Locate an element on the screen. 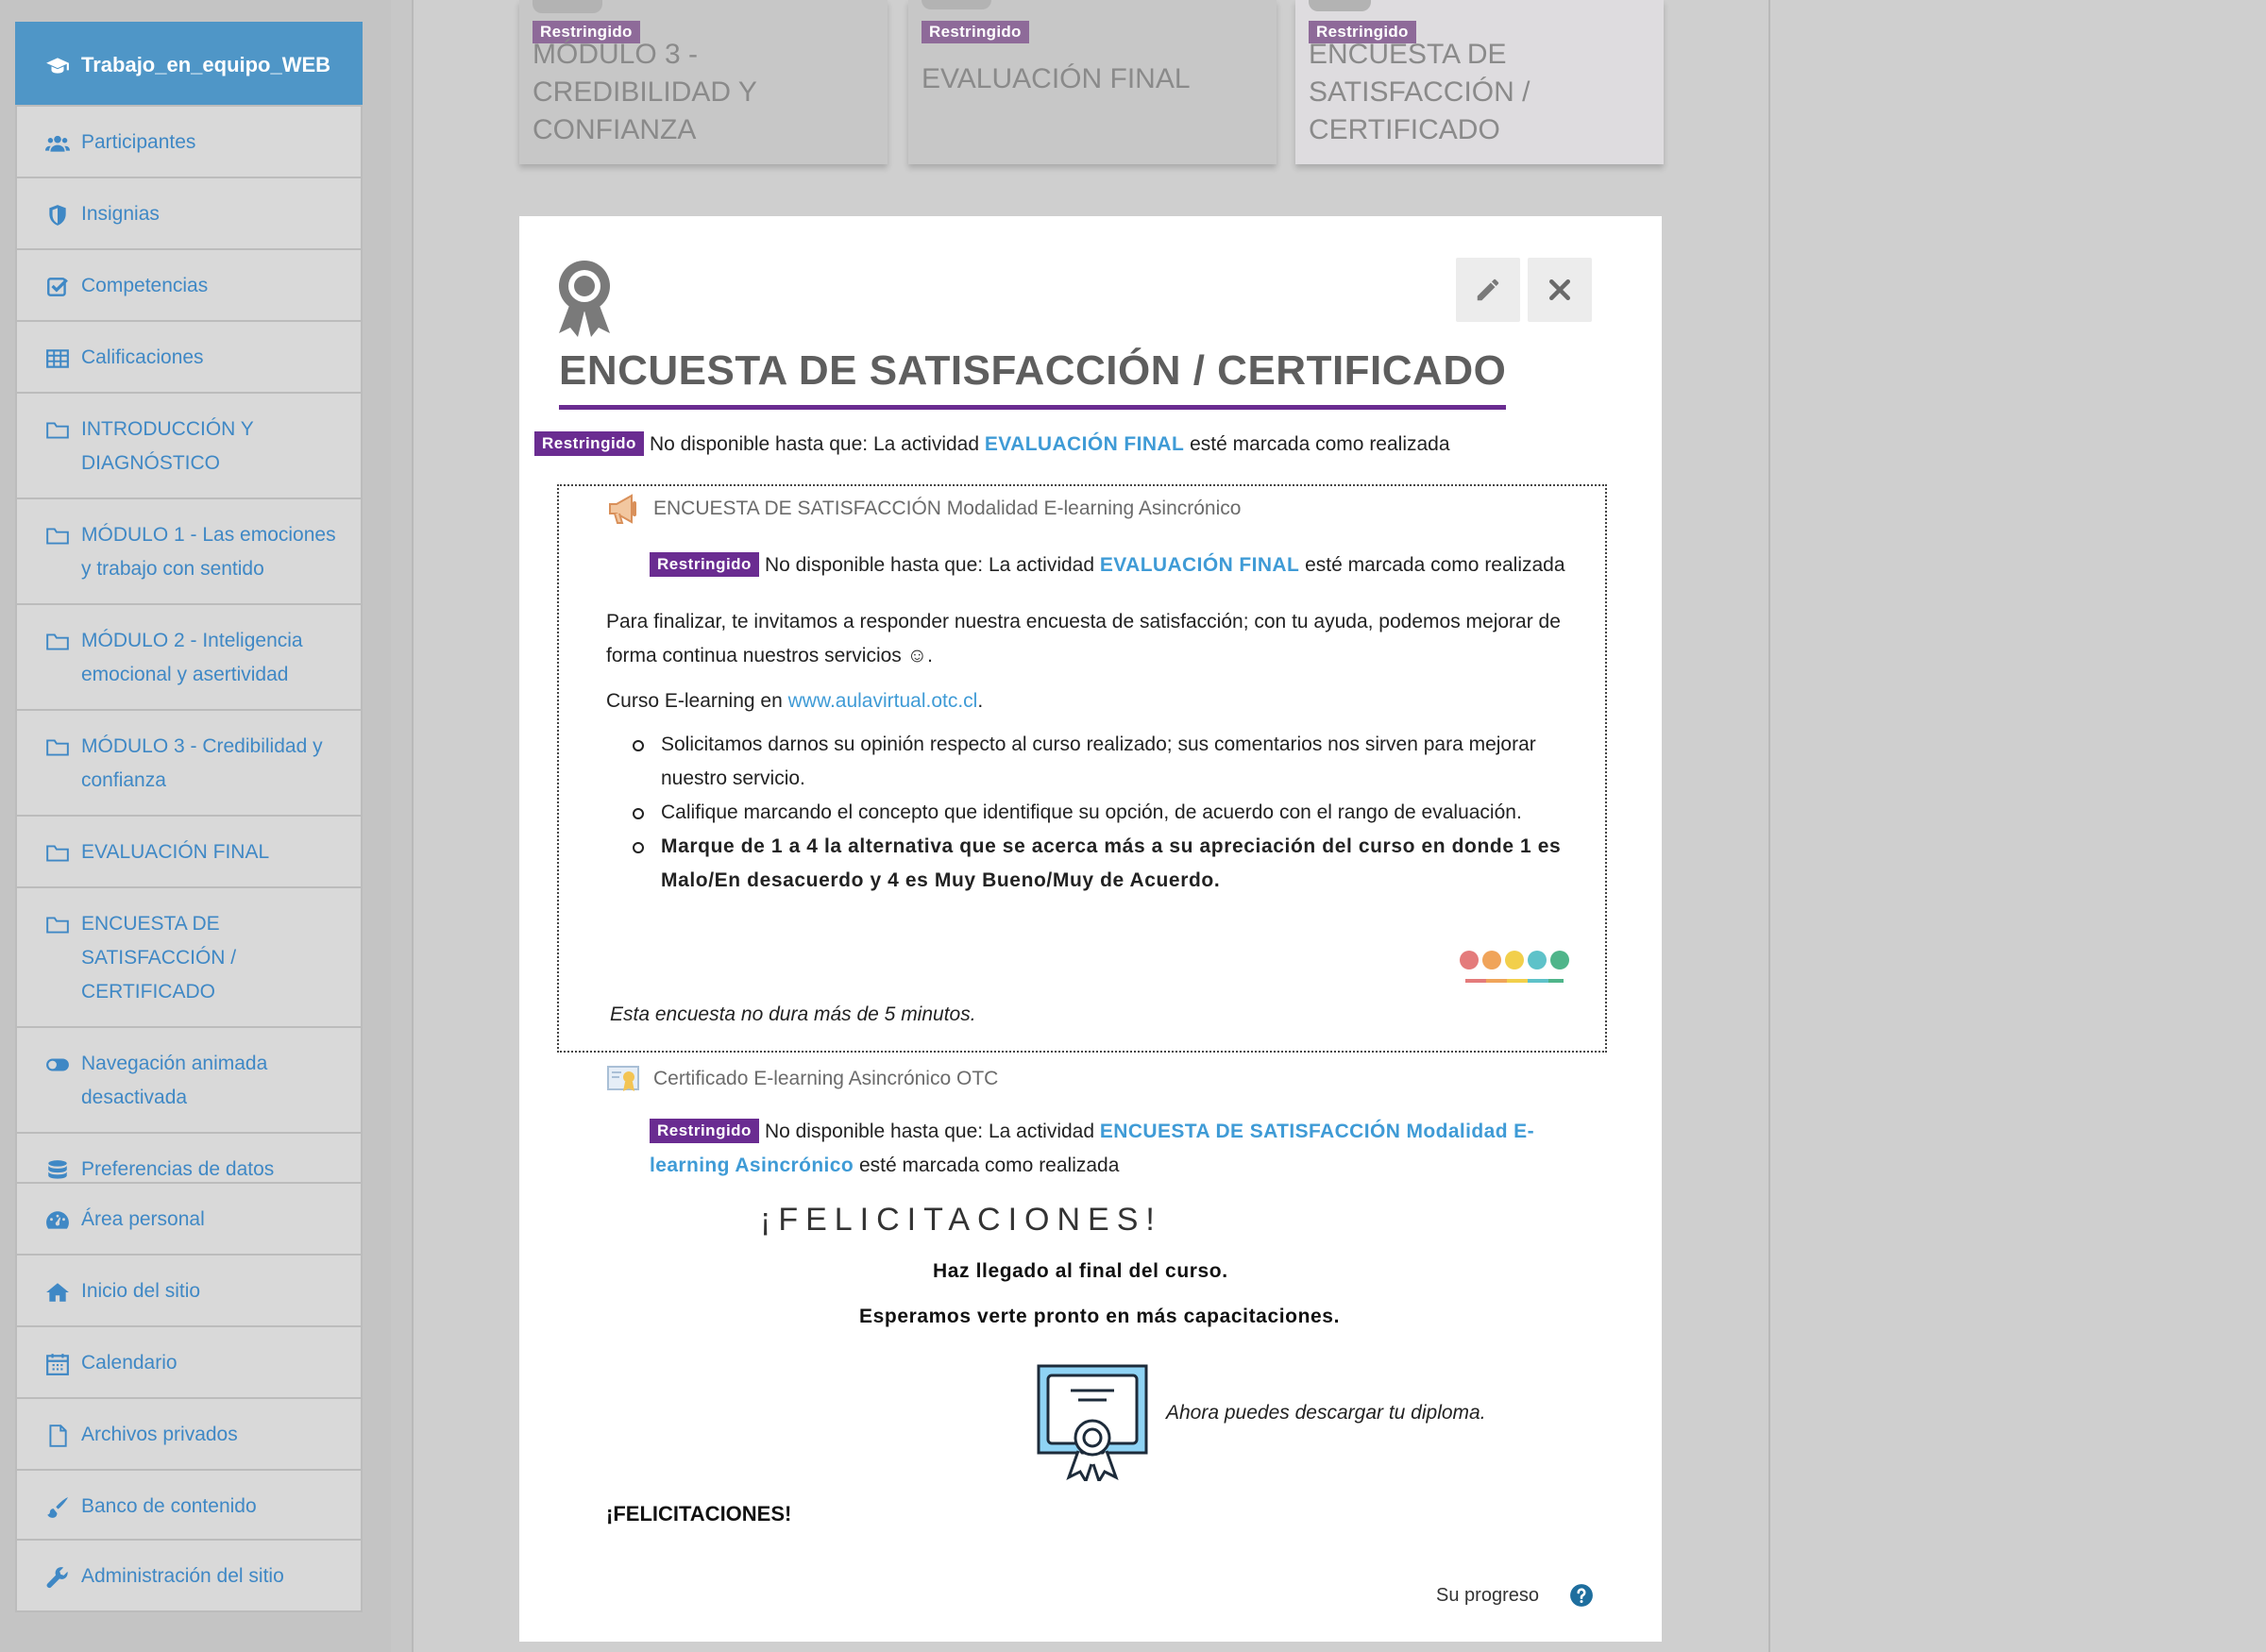 The height and width of the screenshot is (1652, 2266). database-icon is located at coordinates (58, 1170).